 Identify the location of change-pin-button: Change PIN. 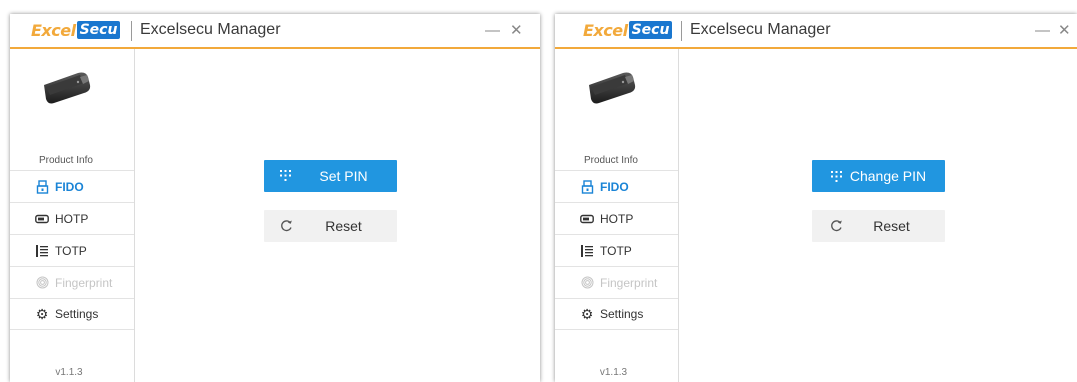
(878, 176).